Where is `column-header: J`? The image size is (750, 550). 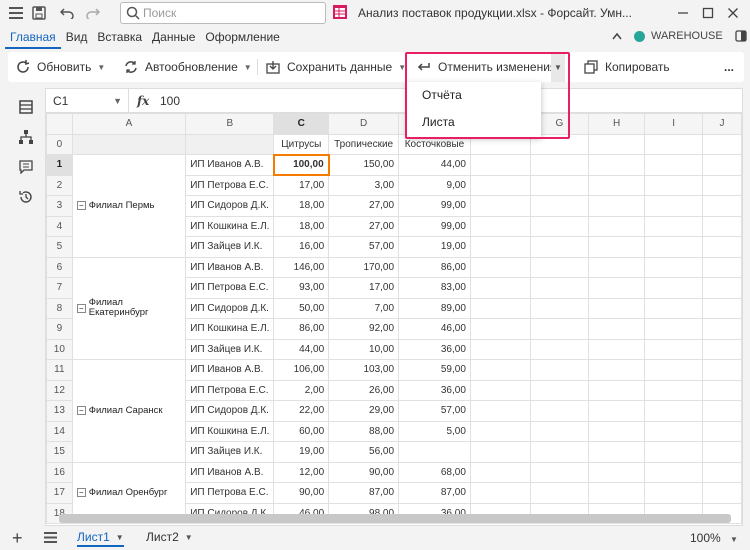 column-header: J is located at coordinates (722, 124).